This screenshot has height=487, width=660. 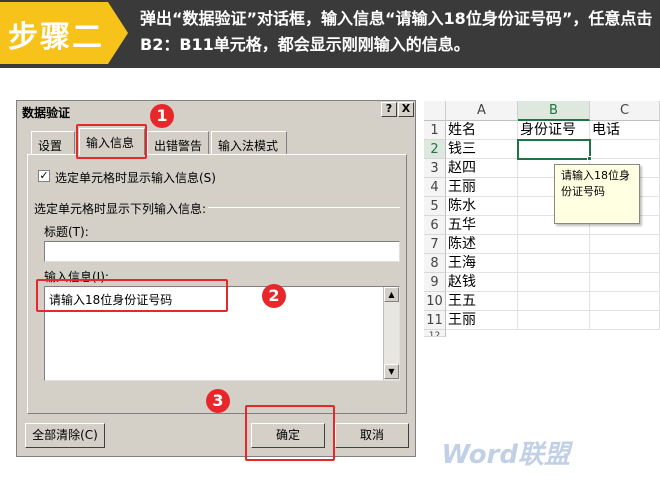 I want to click on tab-ime-mode: 输入法模式, so click(x=249, y=143).